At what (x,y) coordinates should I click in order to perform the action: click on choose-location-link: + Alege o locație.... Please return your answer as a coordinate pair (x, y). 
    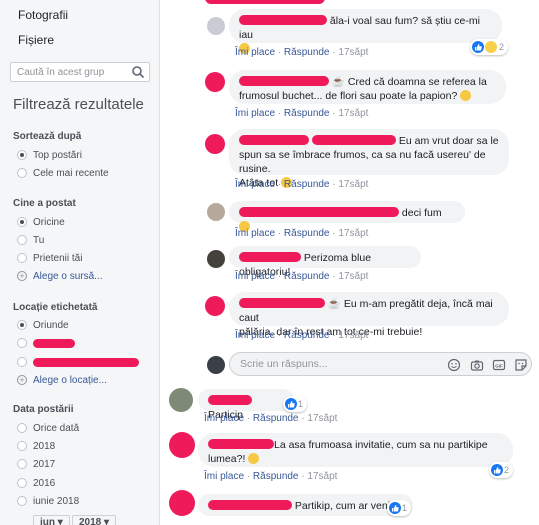
    Looking at the image, I should click on (62, 380).